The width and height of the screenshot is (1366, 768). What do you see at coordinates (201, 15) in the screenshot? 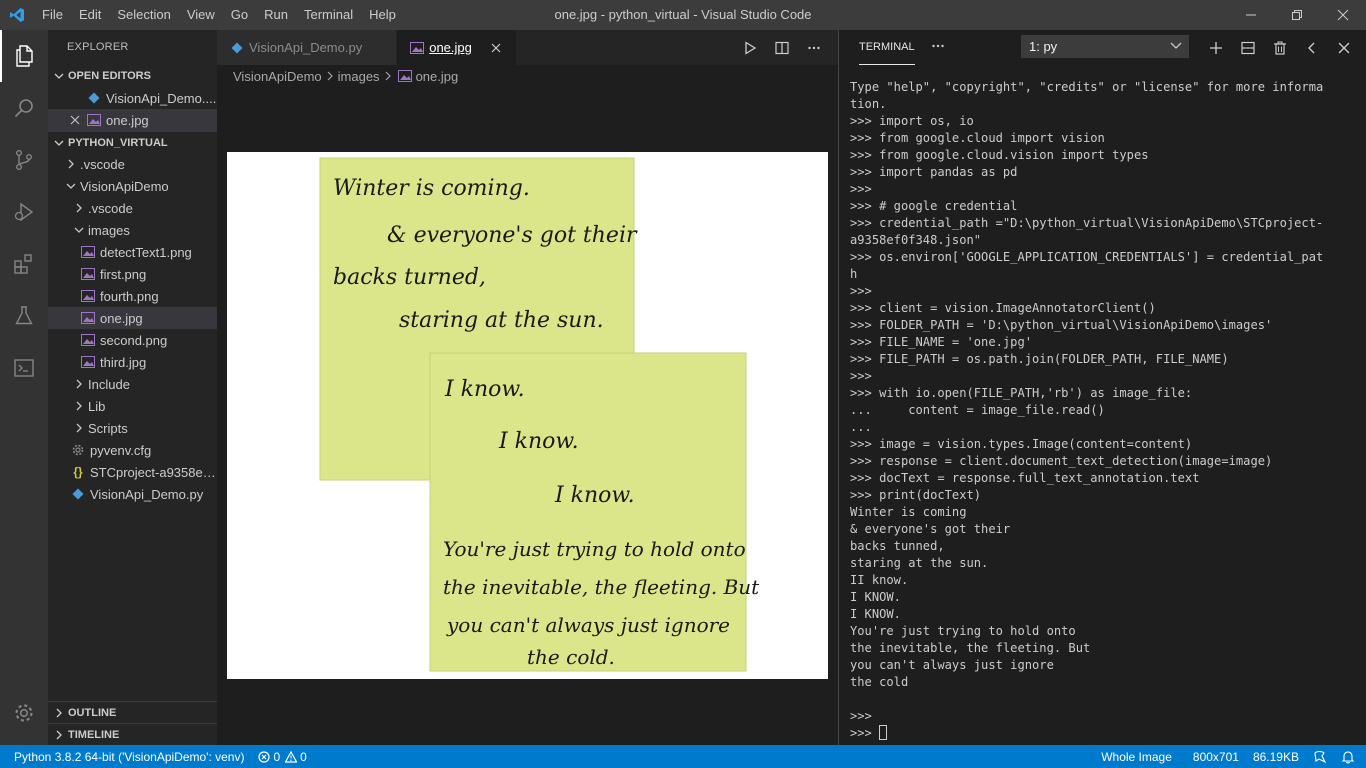
I see `menu-view: View` at bounding box center [201, 15].